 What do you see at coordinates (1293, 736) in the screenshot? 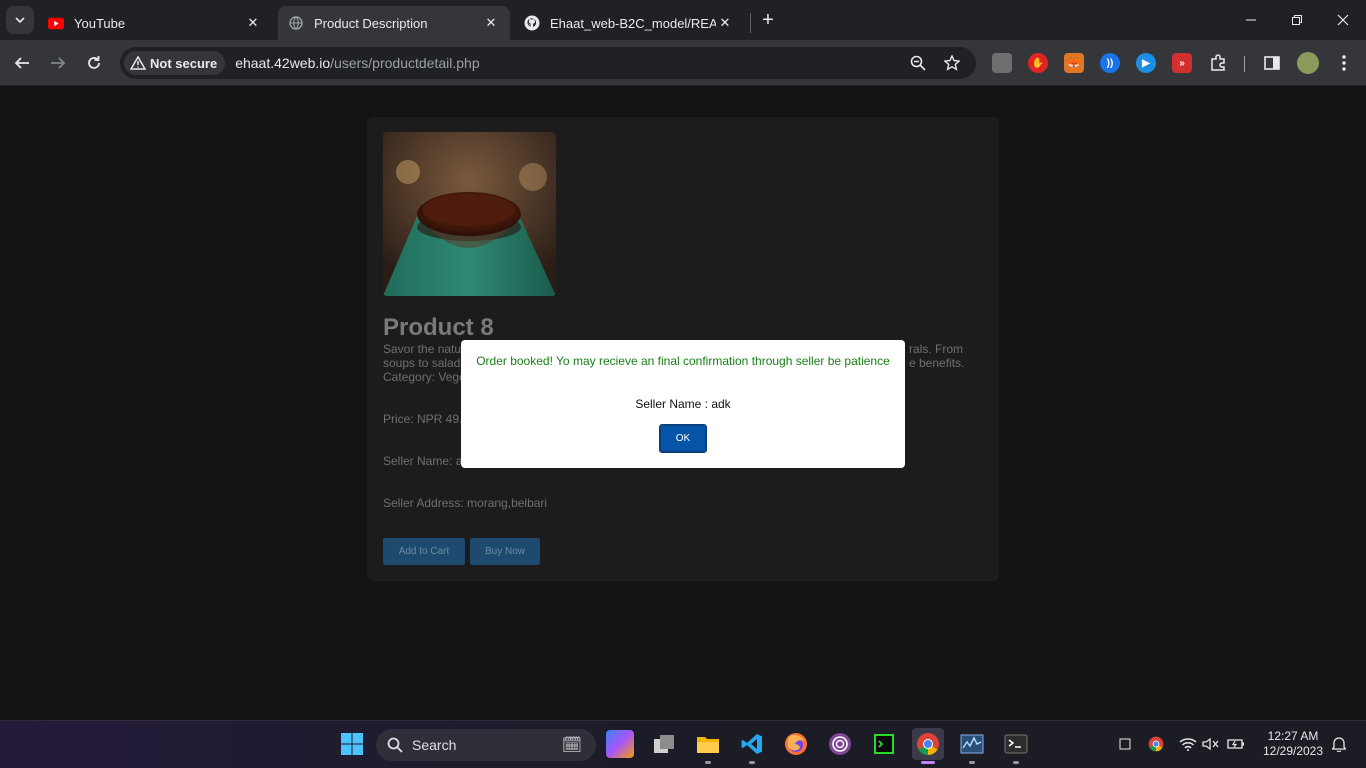
I see `clock-time: 12:27 AM` at bounding box center [1293, 736].